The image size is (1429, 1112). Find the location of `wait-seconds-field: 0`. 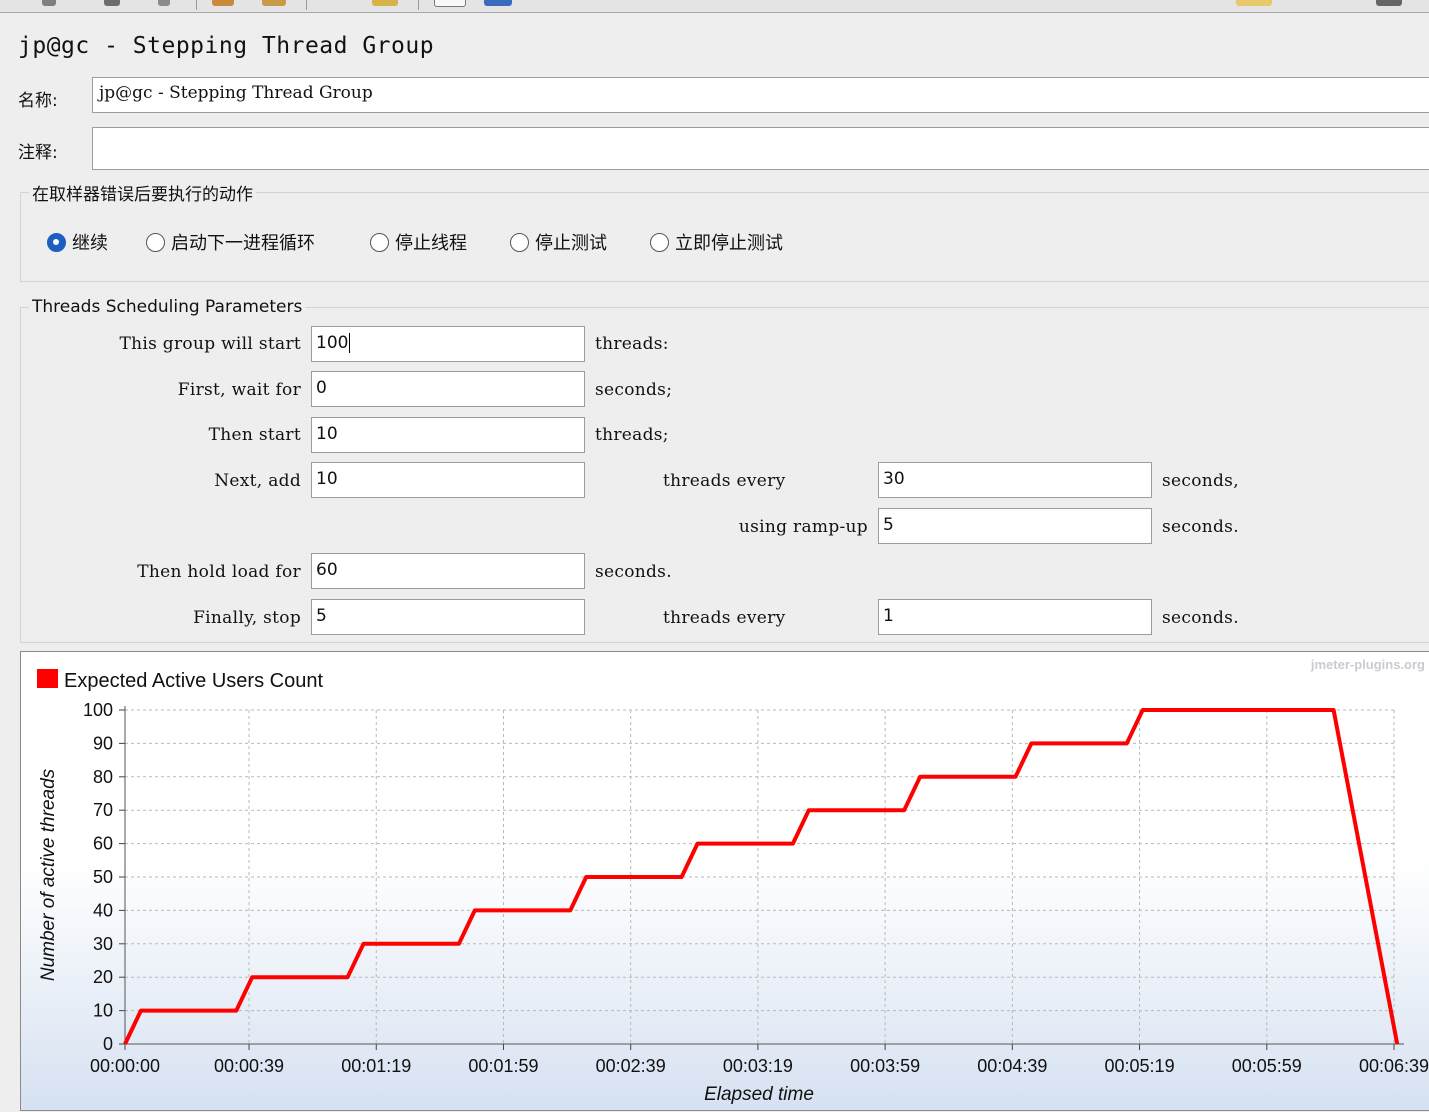

wait-seconds-field: 0 is located at coordinates (448, 389).